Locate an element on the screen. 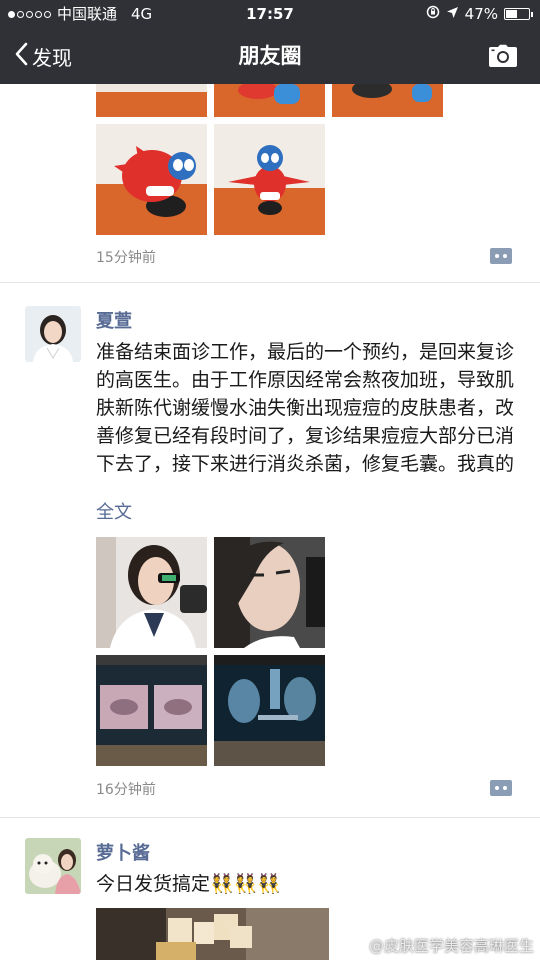 The image size is (540, 960). expand-full-text-link: 全文 is located at coordinates (114, 511).